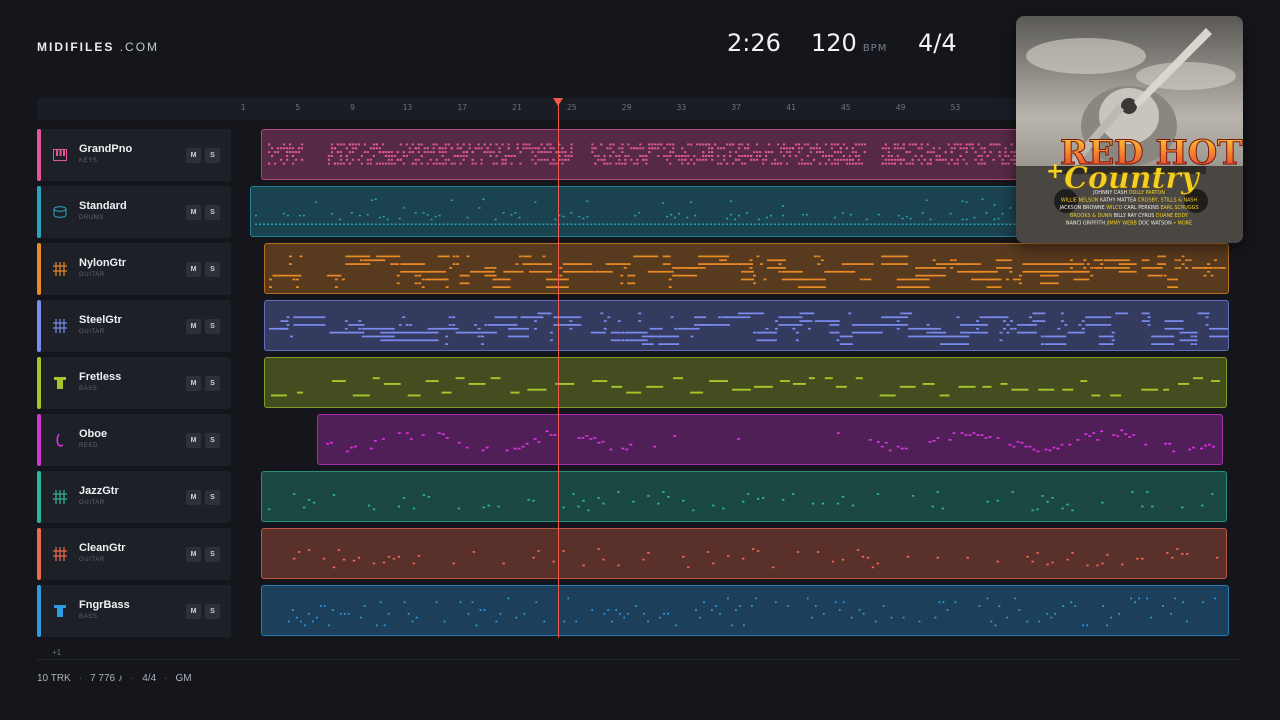 This screenshot has height=720, width=1280. What do you see at coordinates (91, 218) in the screenshot?
I see `track-category: DRUMS` at bounding box center [91, 218].